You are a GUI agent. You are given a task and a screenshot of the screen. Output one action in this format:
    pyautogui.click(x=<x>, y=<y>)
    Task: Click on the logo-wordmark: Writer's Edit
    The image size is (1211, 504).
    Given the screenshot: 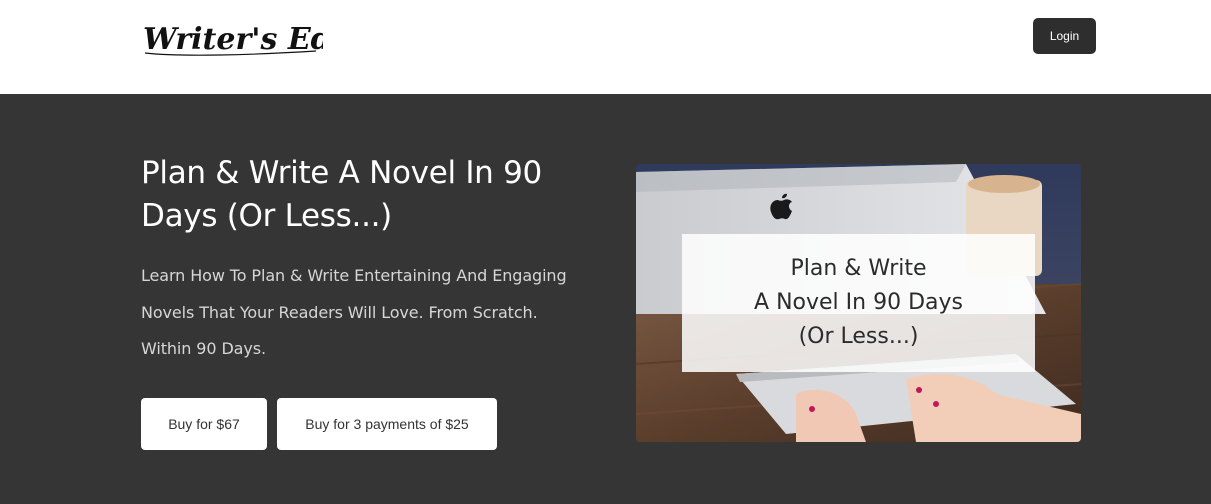 What is the action you would take?
    pyautogui.click(x=233, y=39)
    